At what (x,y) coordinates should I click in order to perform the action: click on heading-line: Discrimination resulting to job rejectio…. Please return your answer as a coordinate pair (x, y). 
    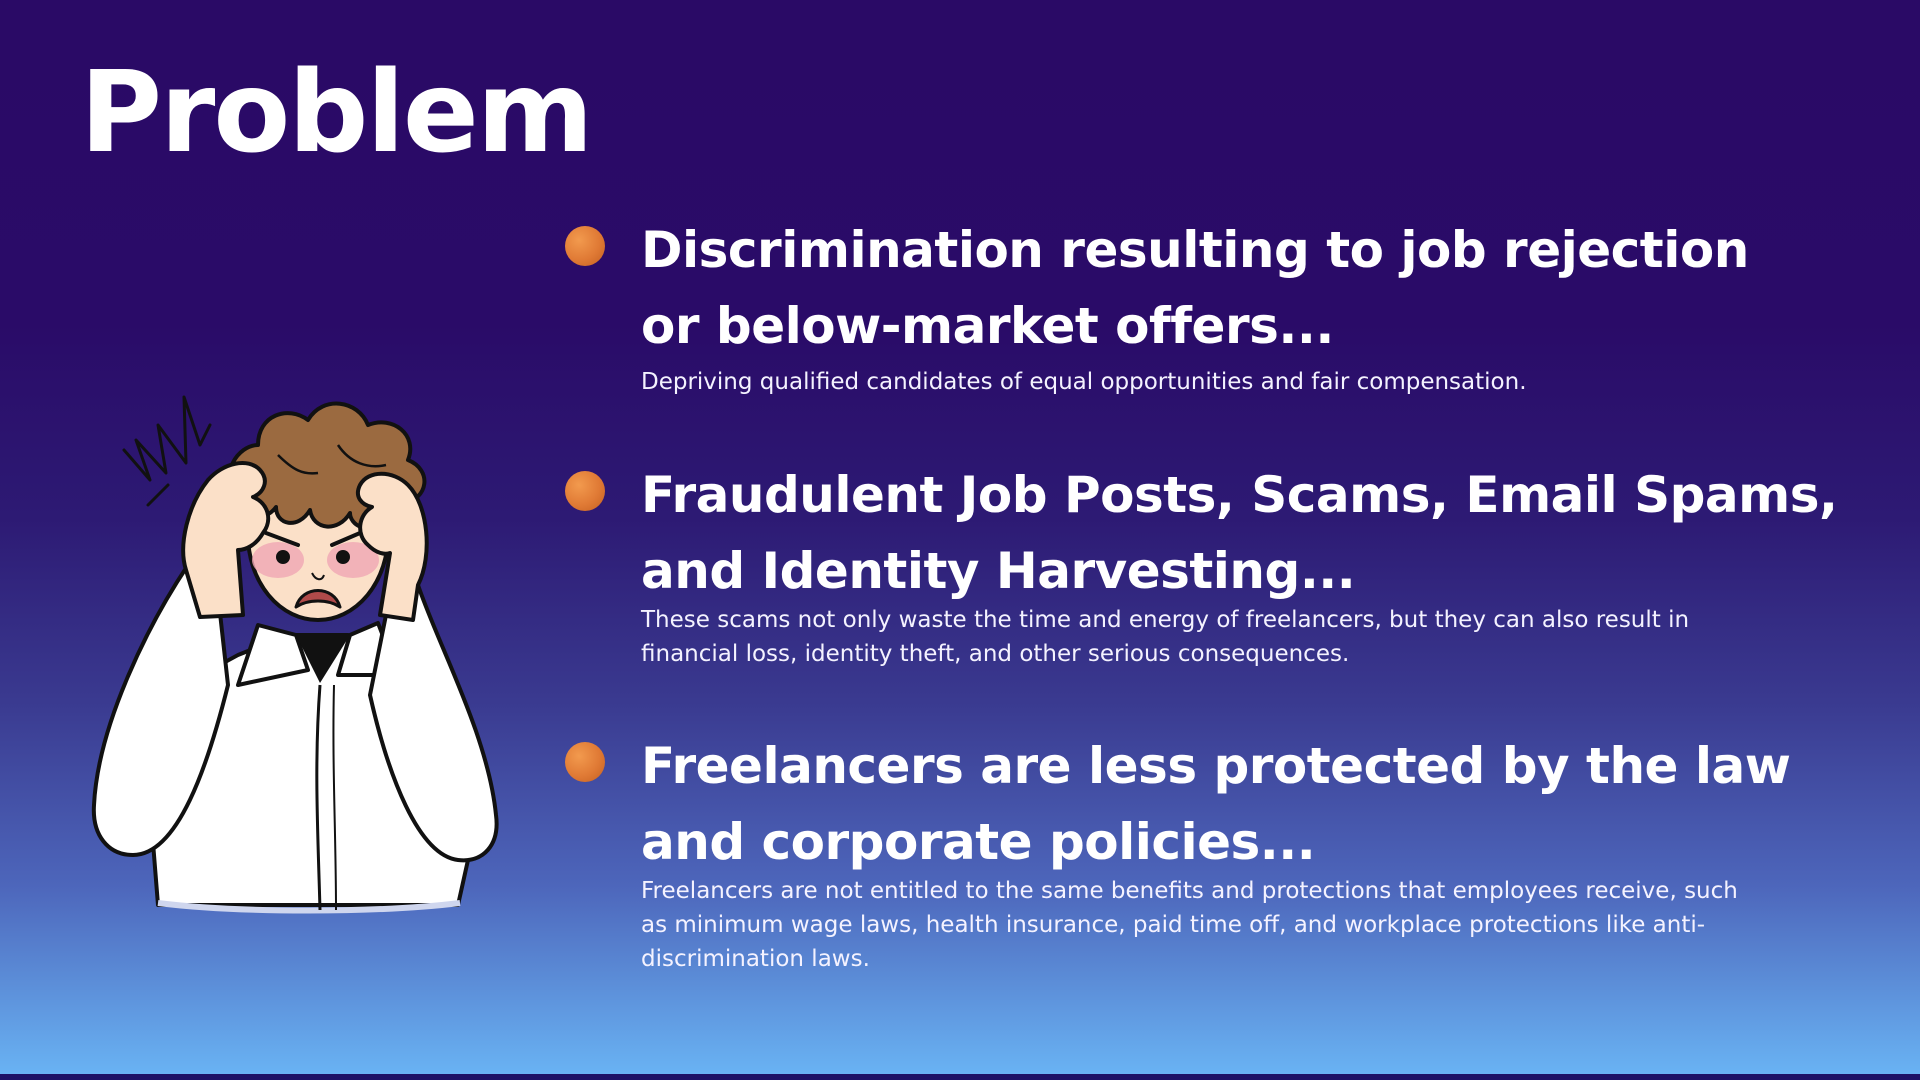
    Looking at the image, I should click on (1195, 250).